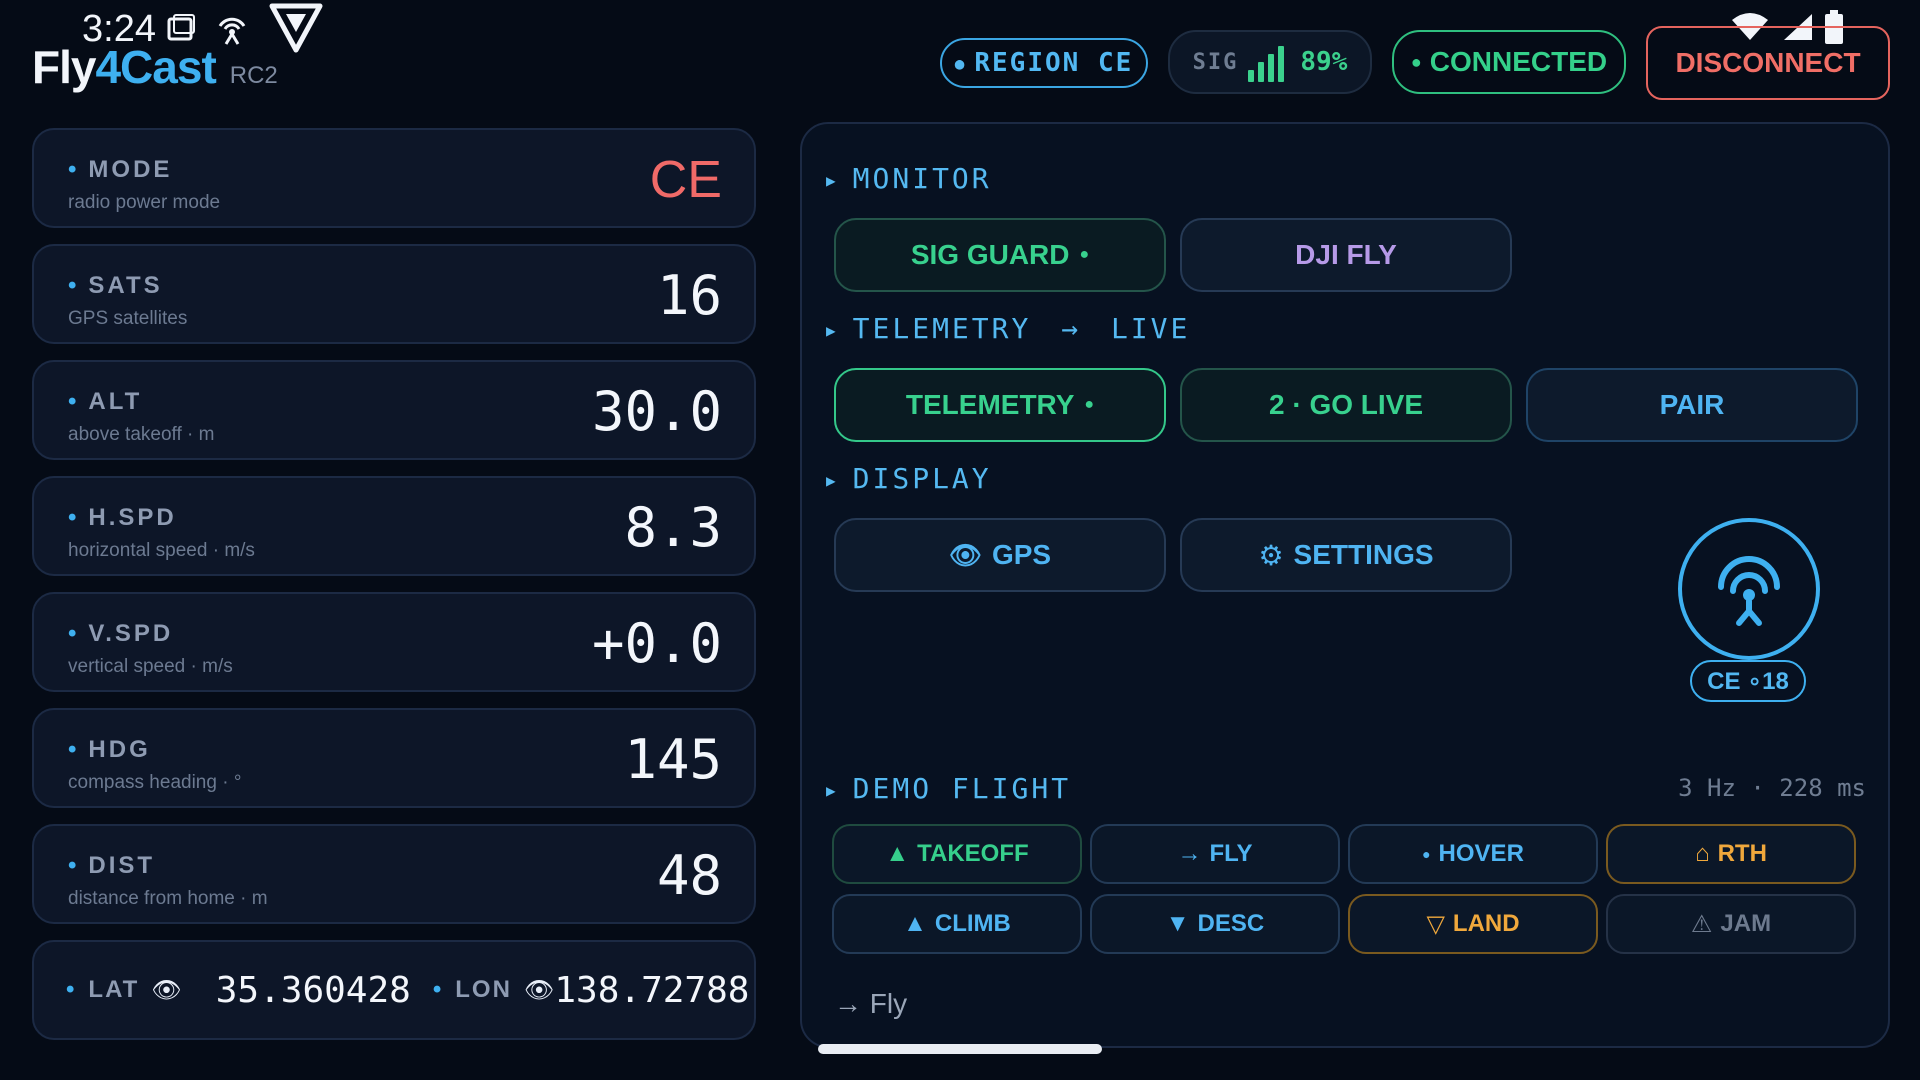 The height and width of the screenshot is (1080, 1920). I want to click on metric-sub-label: compass heading · °, so click(155, 782).